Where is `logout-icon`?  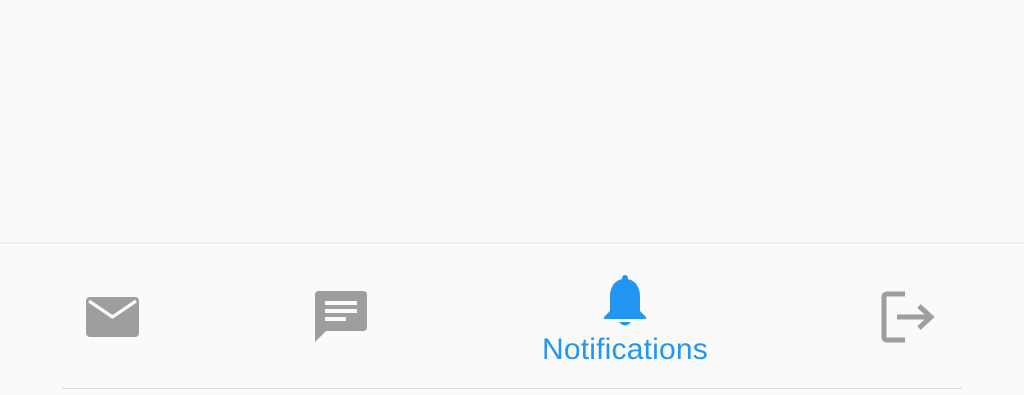 logout-icon is located at coordinates (909, 317).